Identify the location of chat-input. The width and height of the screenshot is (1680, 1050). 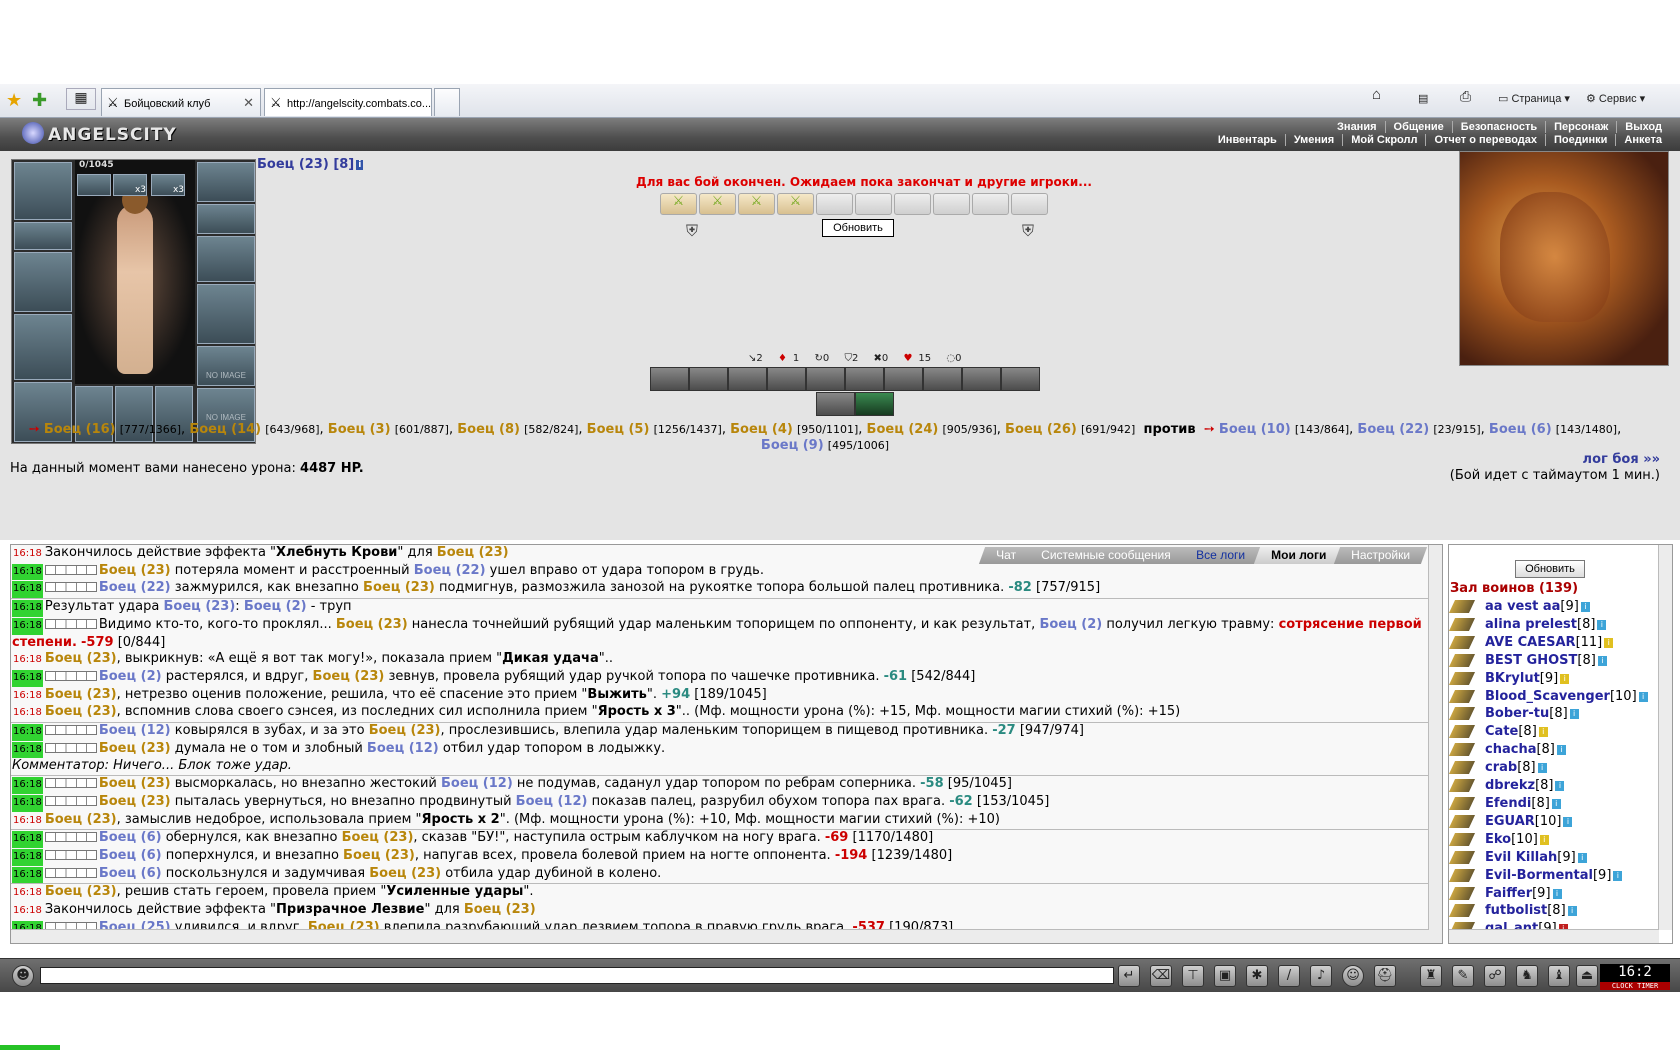
(577, 975).